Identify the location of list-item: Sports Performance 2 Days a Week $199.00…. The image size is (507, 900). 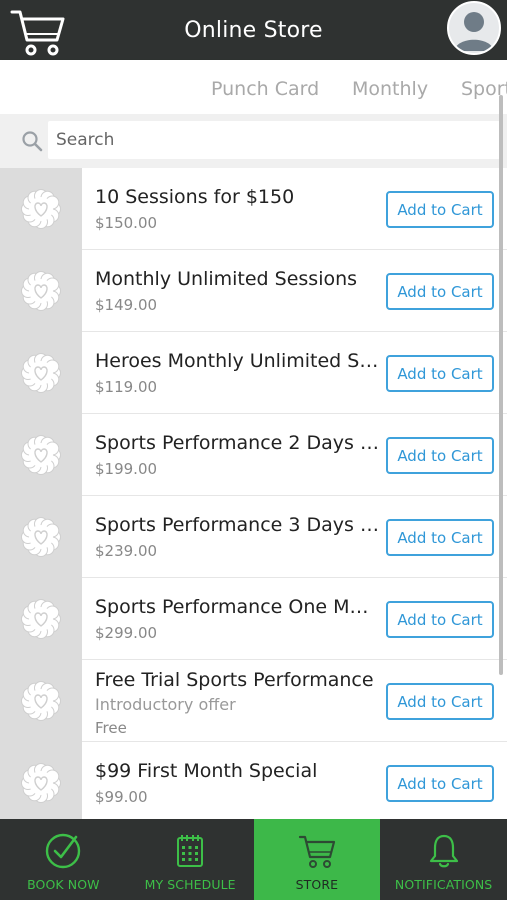
(253, 455).